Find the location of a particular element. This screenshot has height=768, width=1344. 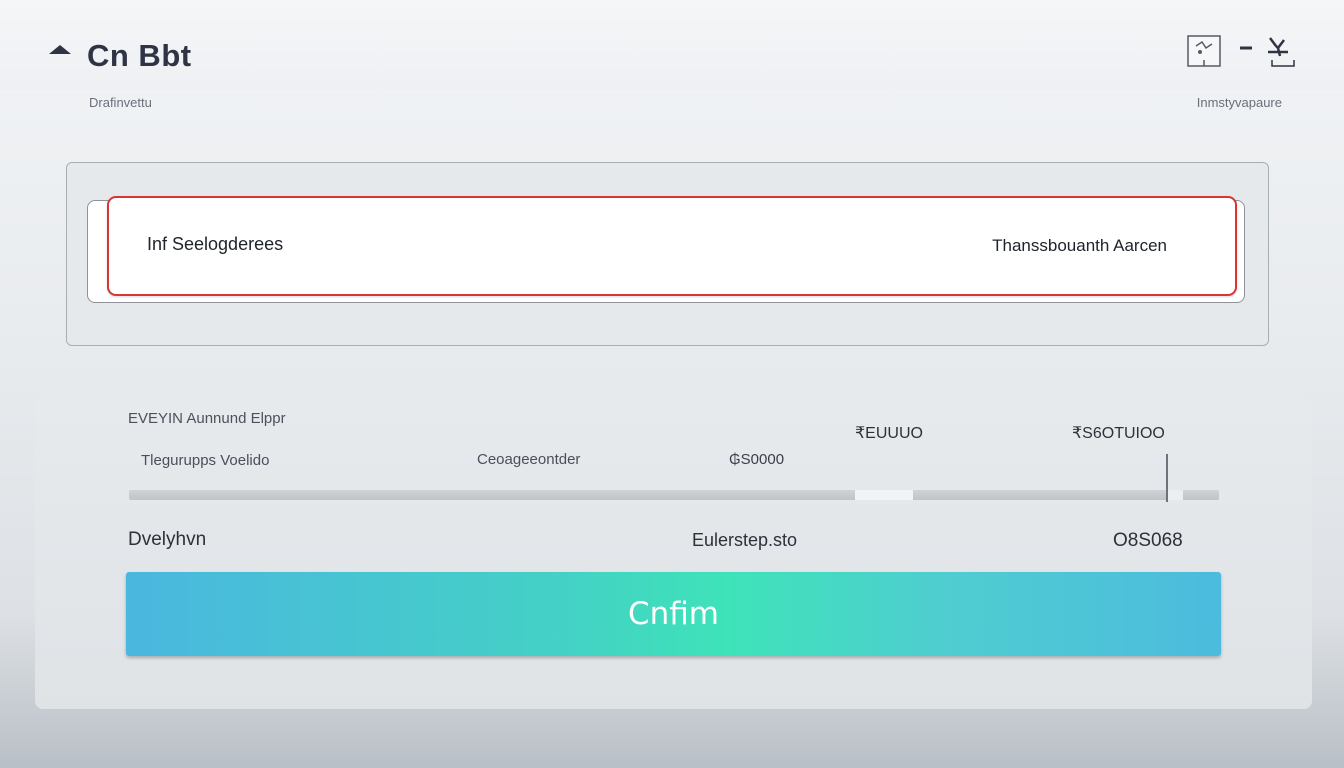

slider-end-marker is located at coordinates (1175, 495).